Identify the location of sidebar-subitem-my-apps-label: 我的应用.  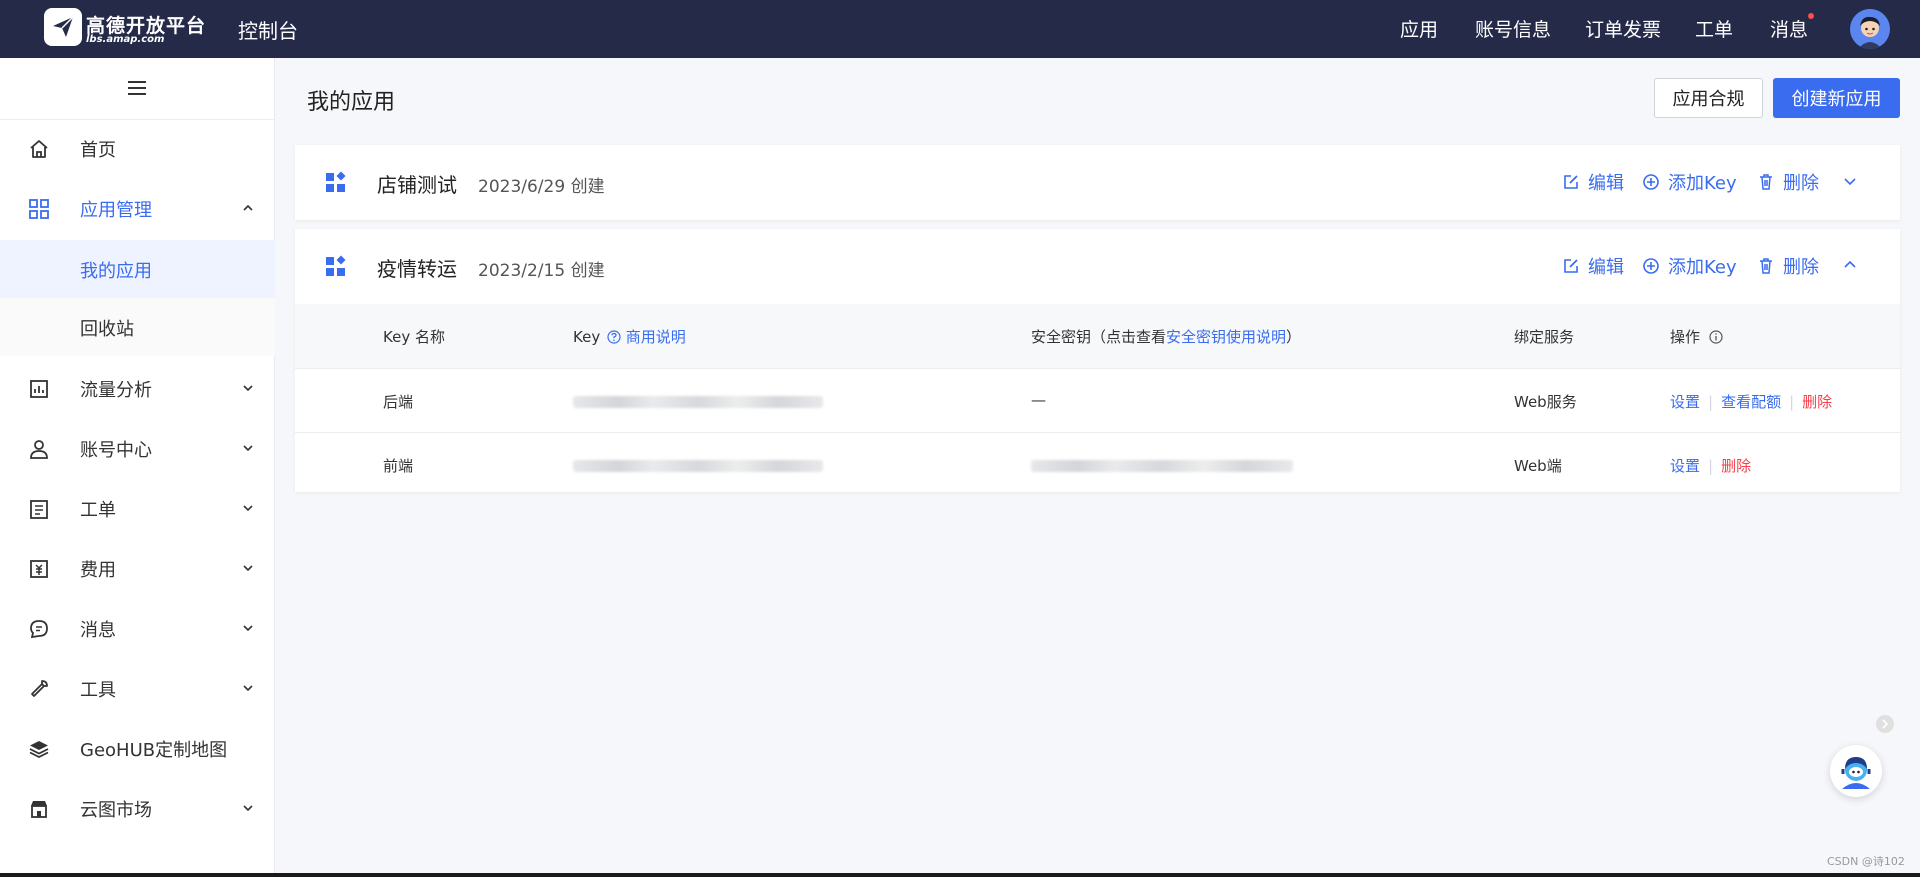
(116, 271).